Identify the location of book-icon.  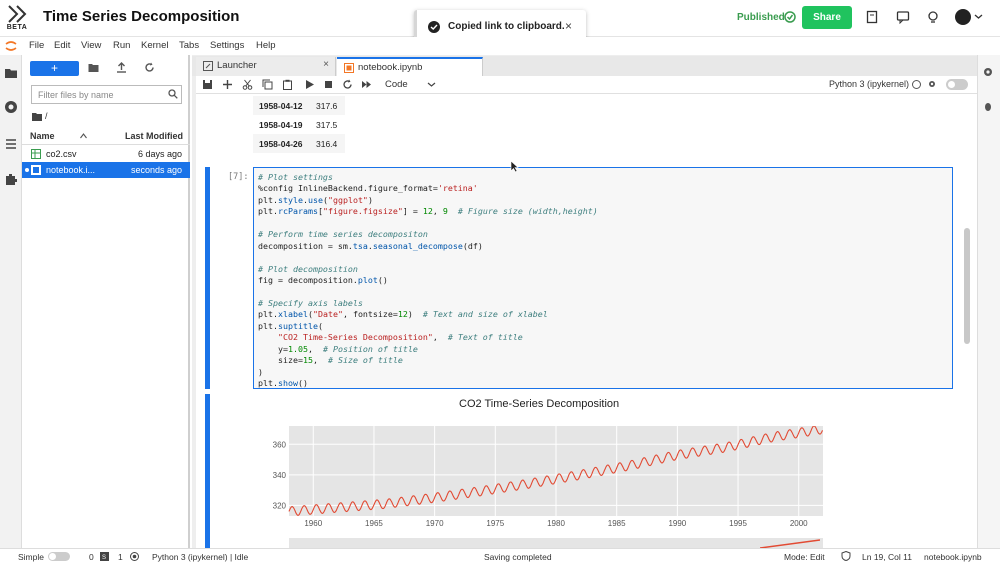
(872, 17).